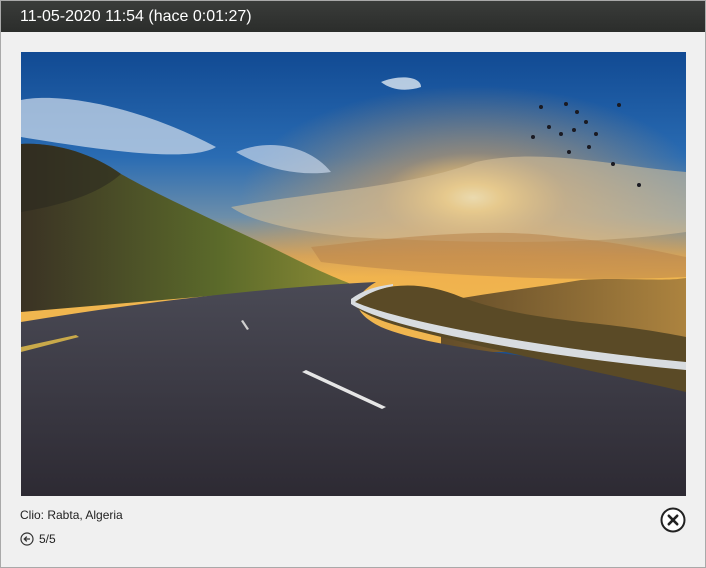 This screenshot has height=568, width=706. What do you see at coordinates (353, 16) in the screenshot?
I see `dialog-title: 11-05-2020 11:54 (hace 0:01:27)` at bounding box center [353, 16].